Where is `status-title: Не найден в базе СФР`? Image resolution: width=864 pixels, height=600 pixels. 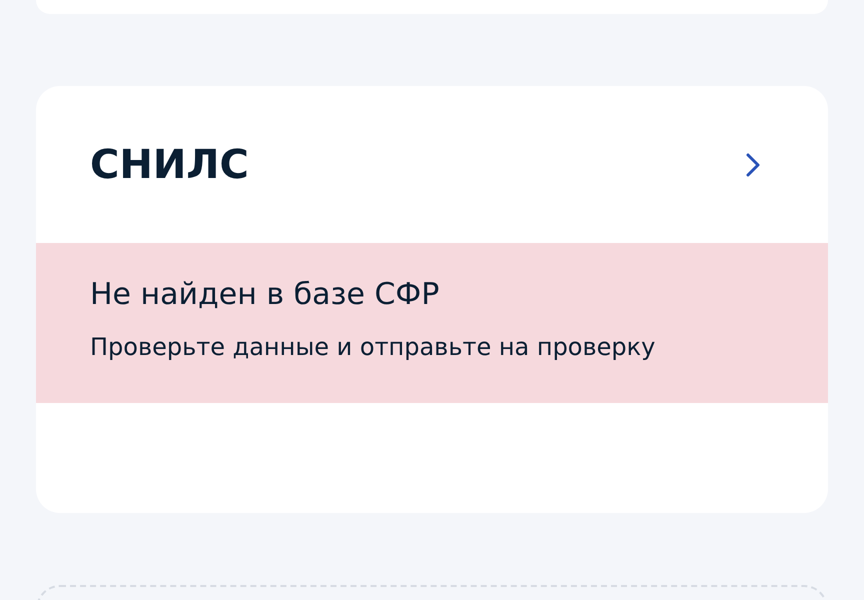 status-title: Не найден в базе СФР is located at coordinates (265, 295).